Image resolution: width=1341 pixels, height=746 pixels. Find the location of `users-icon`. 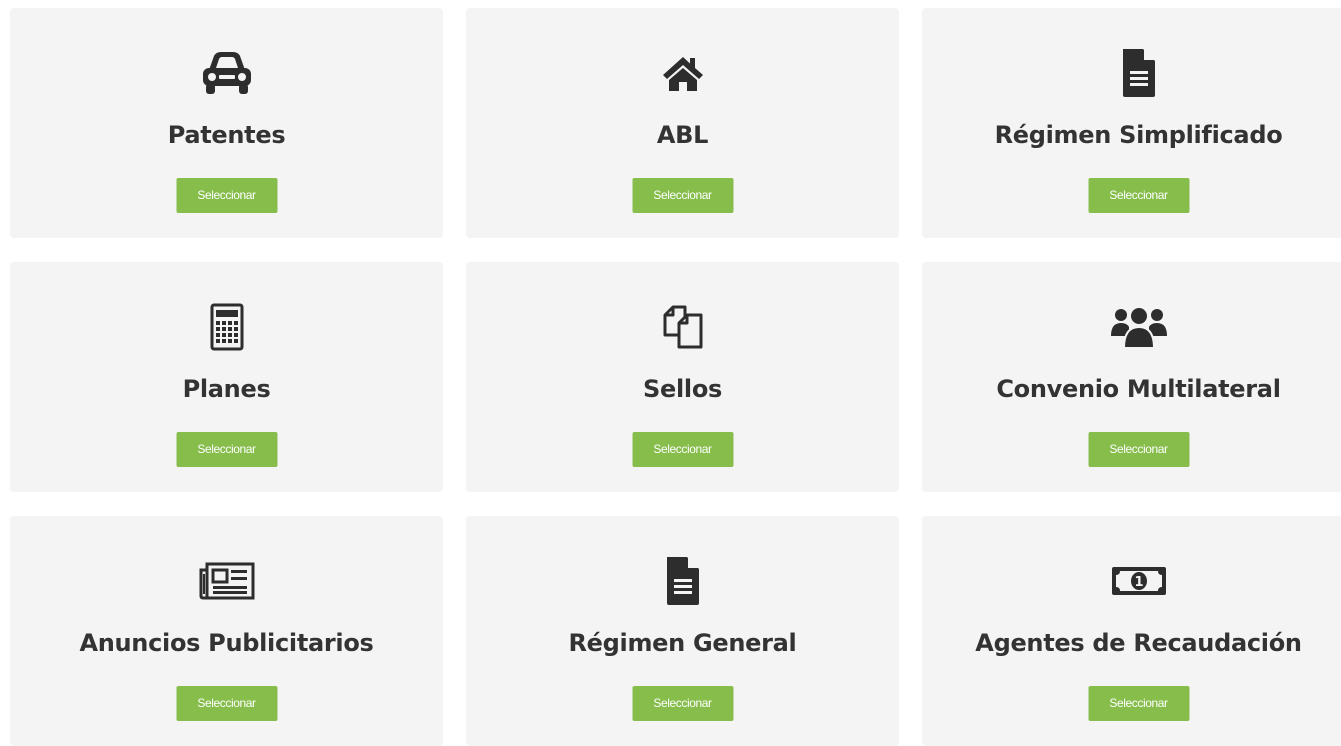

users-icon is located at coordinates (1139, 327).